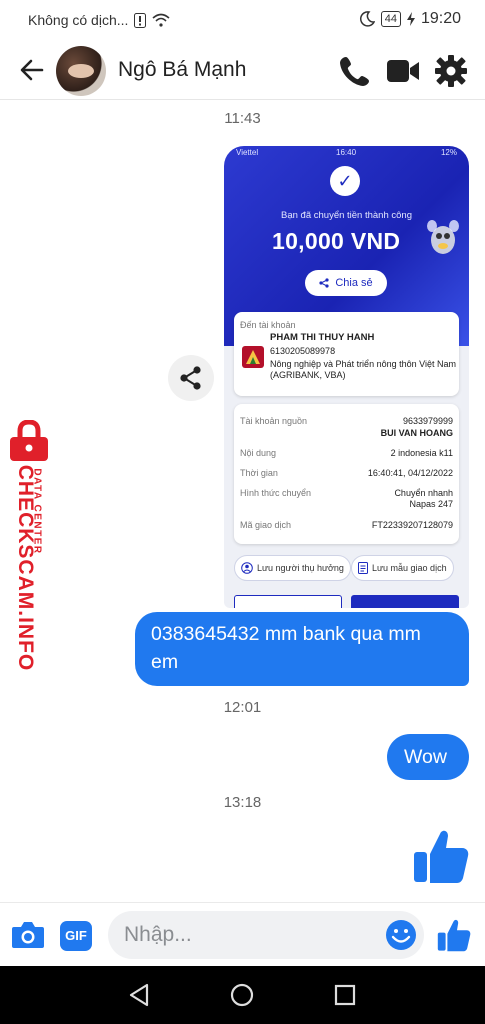 This screenshot has height=1024, width=485. I want to click on user-icon, so click(247, 568).